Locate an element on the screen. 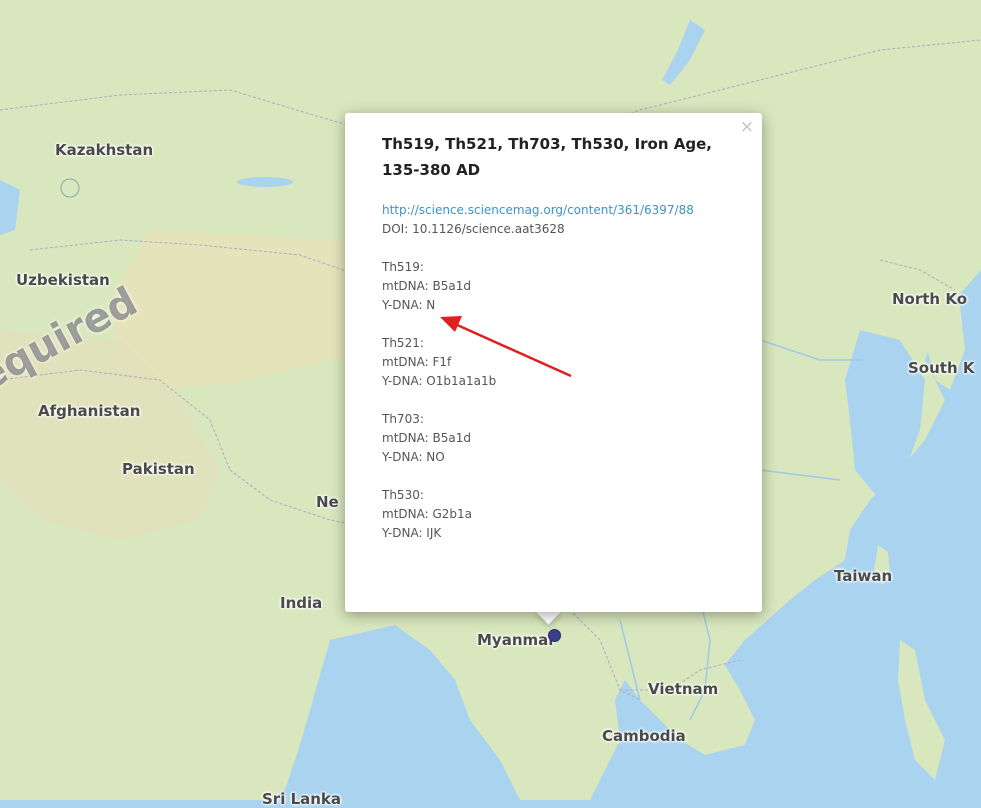 This screenshot has width=981, height=808. lake-balkhash is located at coordinates (265, 182).